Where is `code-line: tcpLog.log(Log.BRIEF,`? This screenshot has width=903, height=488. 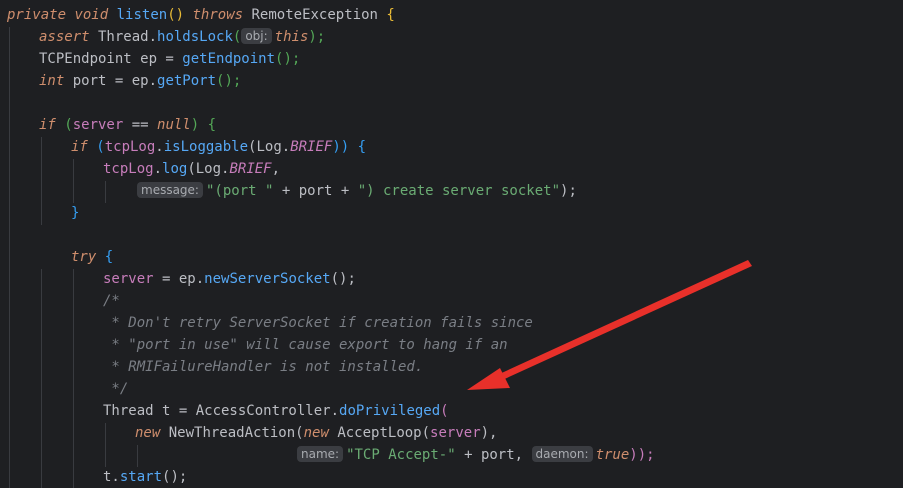 code-line: tcpLog.log(Log.BRIEF, is located at coordinates (451, 169).